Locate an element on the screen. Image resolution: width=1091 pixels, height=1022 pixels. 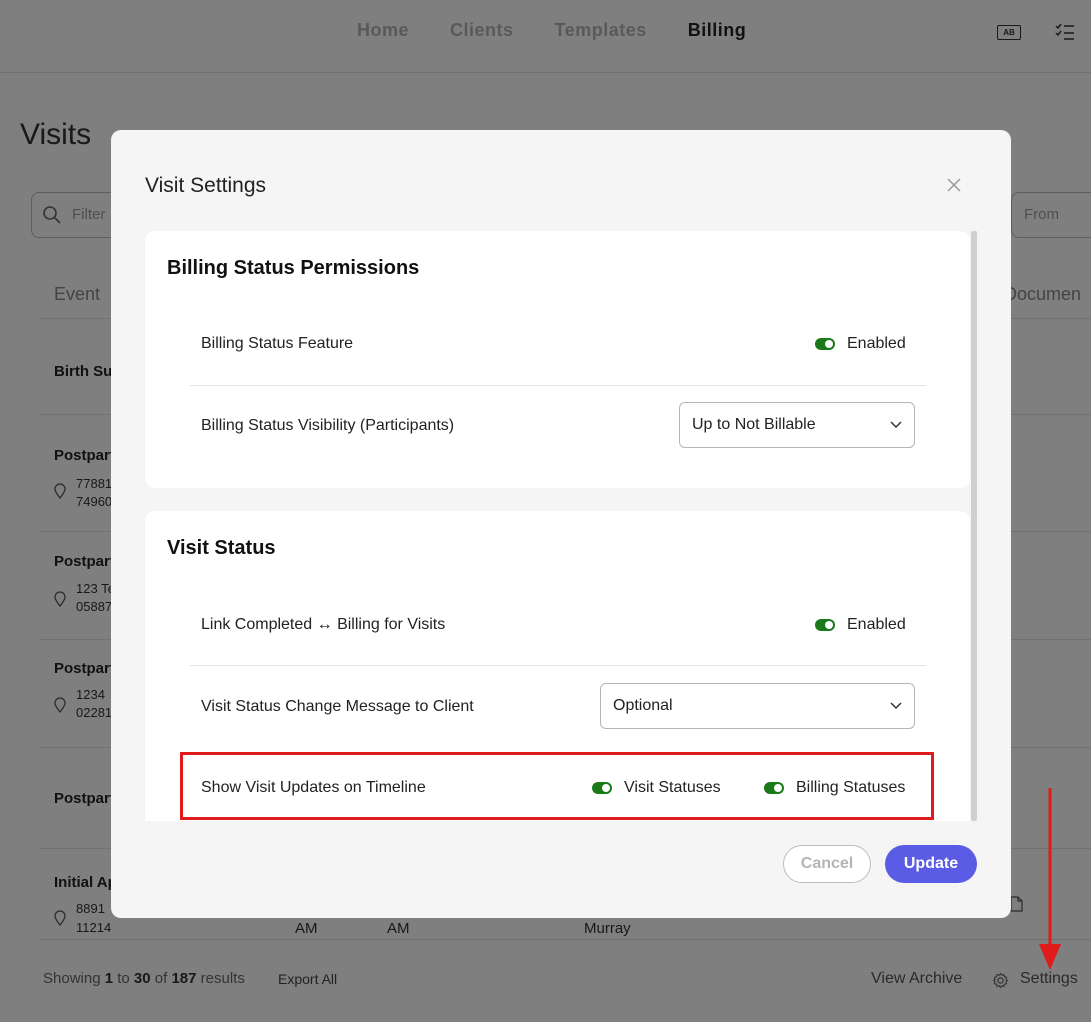
billing-feature-toggle is located at coordinates (825, 344).